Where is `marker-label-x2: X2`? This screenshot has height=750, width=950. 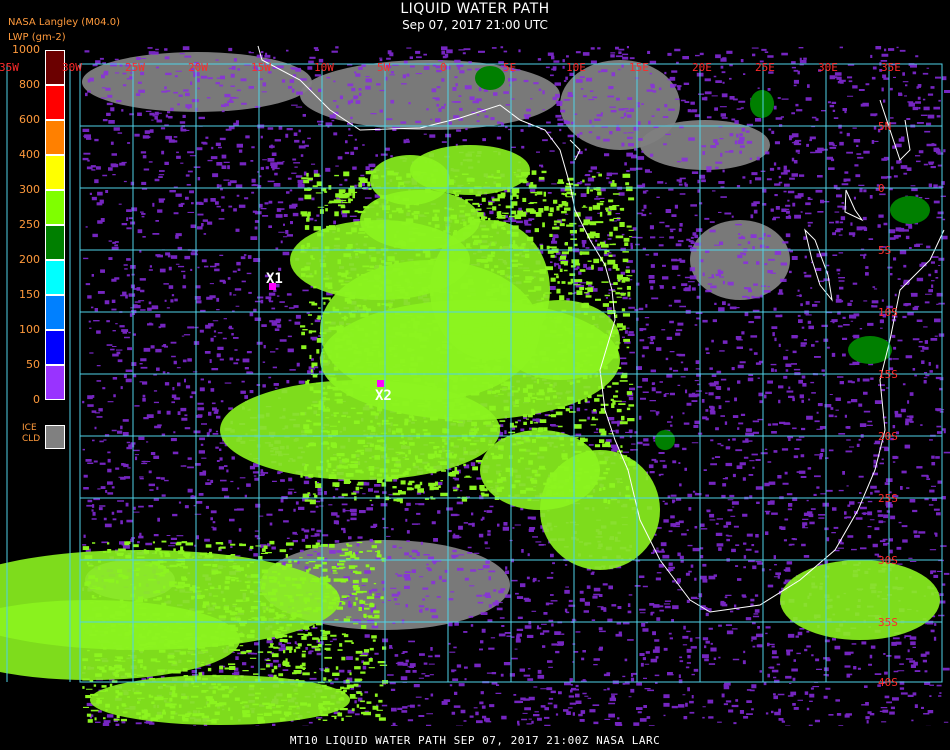
marker-label-x2: X2 is located at coordinates (383, 396).